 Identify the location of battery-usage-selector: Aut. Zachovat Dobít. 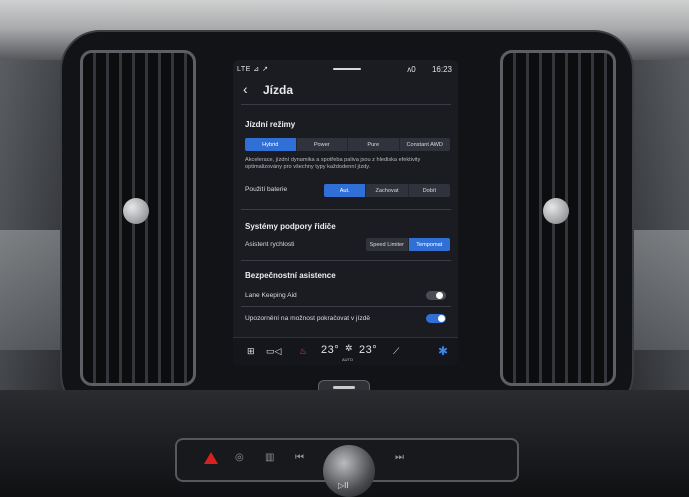
(387, 190).